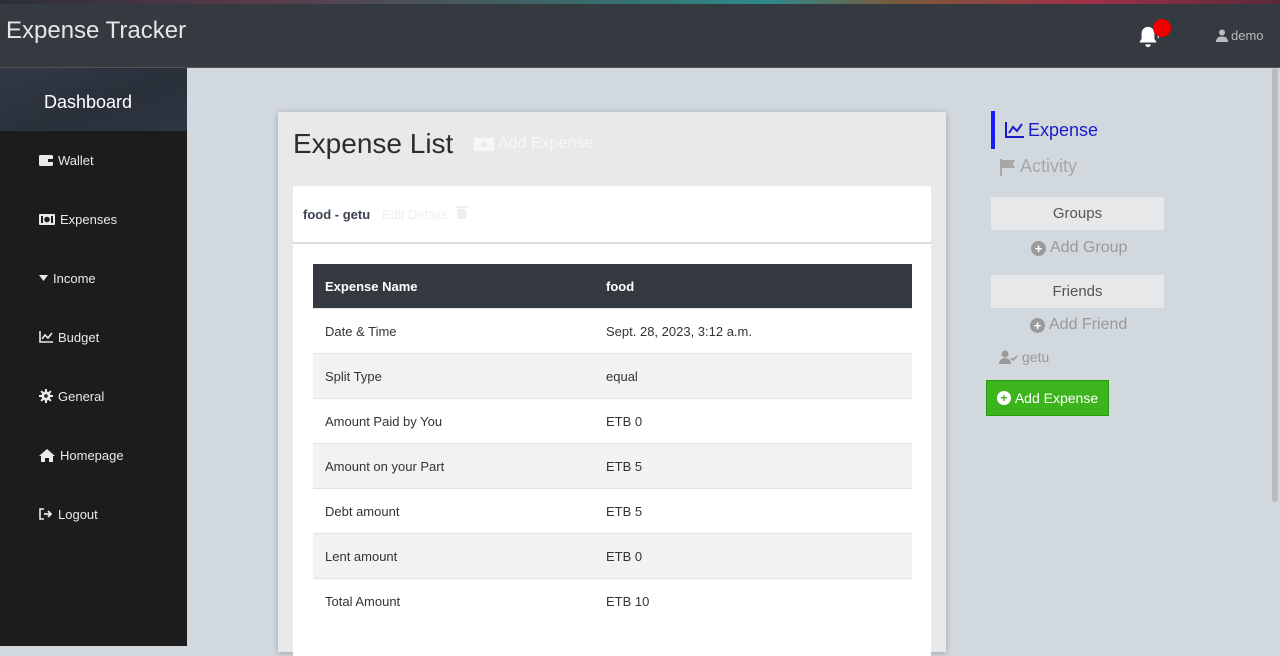 The height and width of the screenshot is (656, 1280). I want to click on trash-icon, so click(462, 212).